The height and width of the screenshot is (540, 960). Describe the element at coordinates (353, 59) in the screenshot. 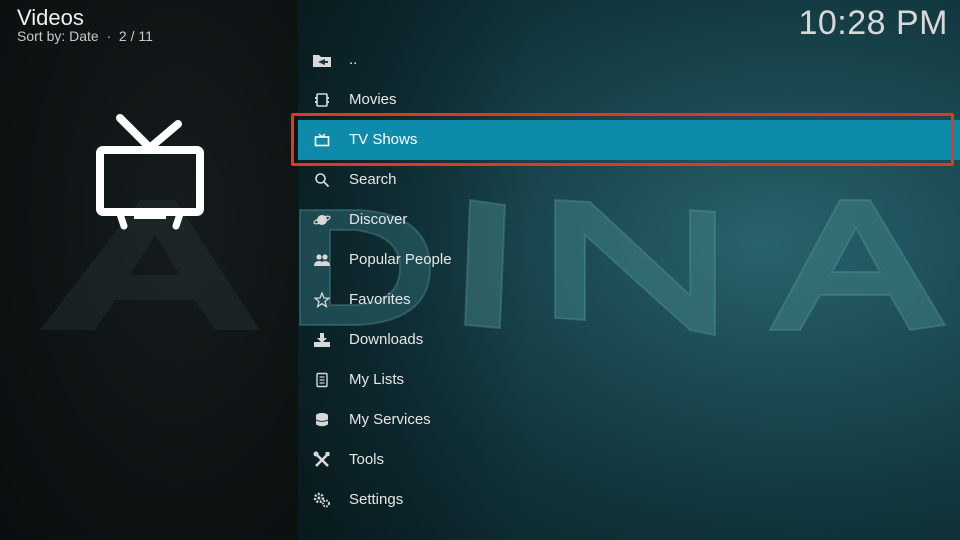

I see `menu-item-label: ..` at that location.